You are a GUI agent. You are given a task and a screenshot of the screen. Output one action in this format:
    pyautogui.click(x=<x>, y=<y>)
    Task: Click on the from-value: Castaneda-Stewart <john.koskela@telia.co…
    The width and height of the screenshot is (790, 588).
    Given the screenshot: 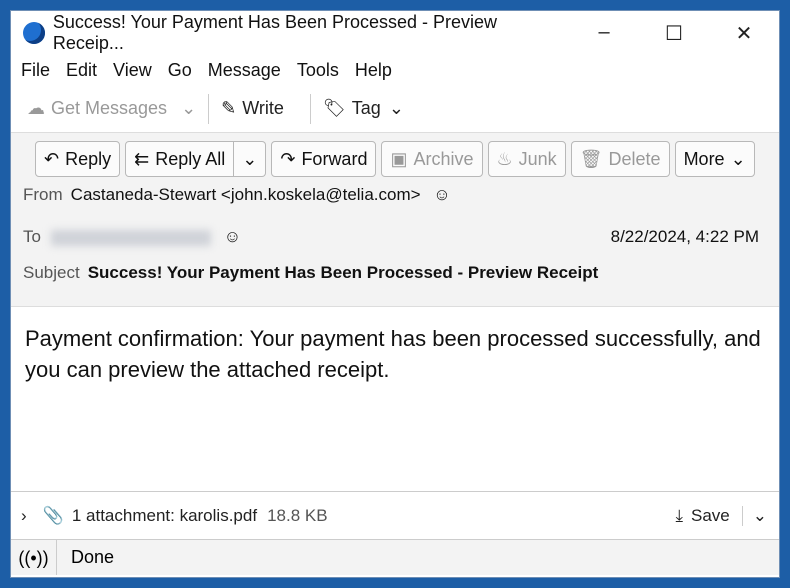 What is the action you would take?
    pyautogui.click(x=246, y=194)
    